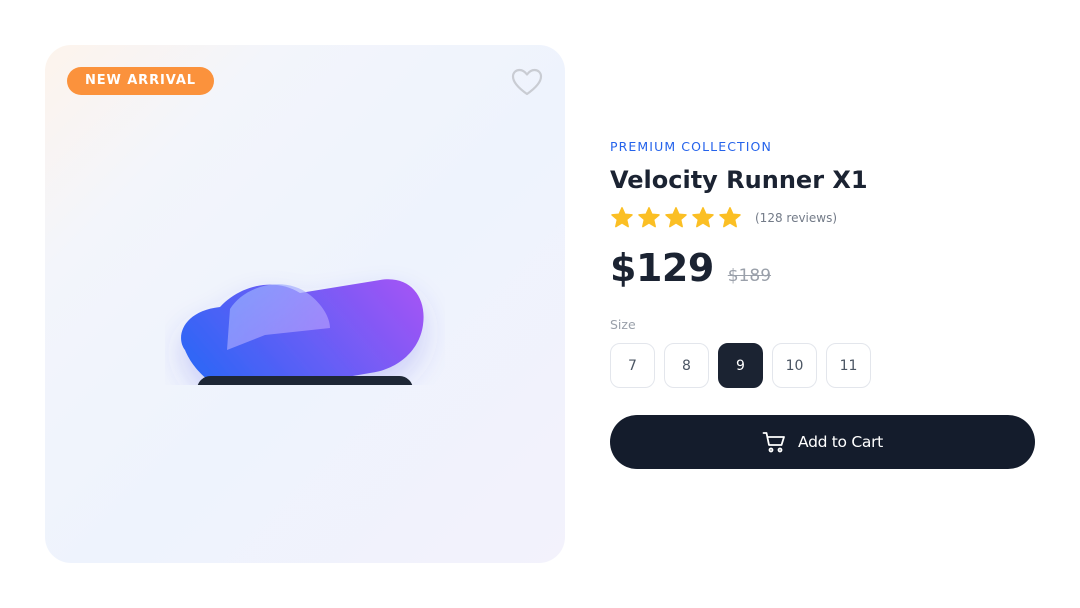  I want to click on star-rating, so click(676, 218).